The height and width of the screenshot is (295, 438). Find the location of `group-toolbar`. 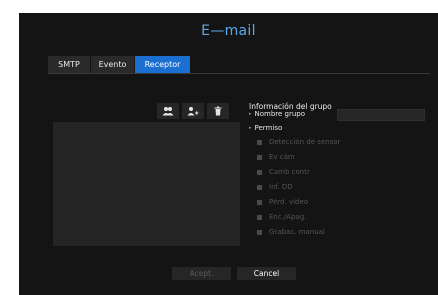

group-toolbar is located at coordinates (194, 111).